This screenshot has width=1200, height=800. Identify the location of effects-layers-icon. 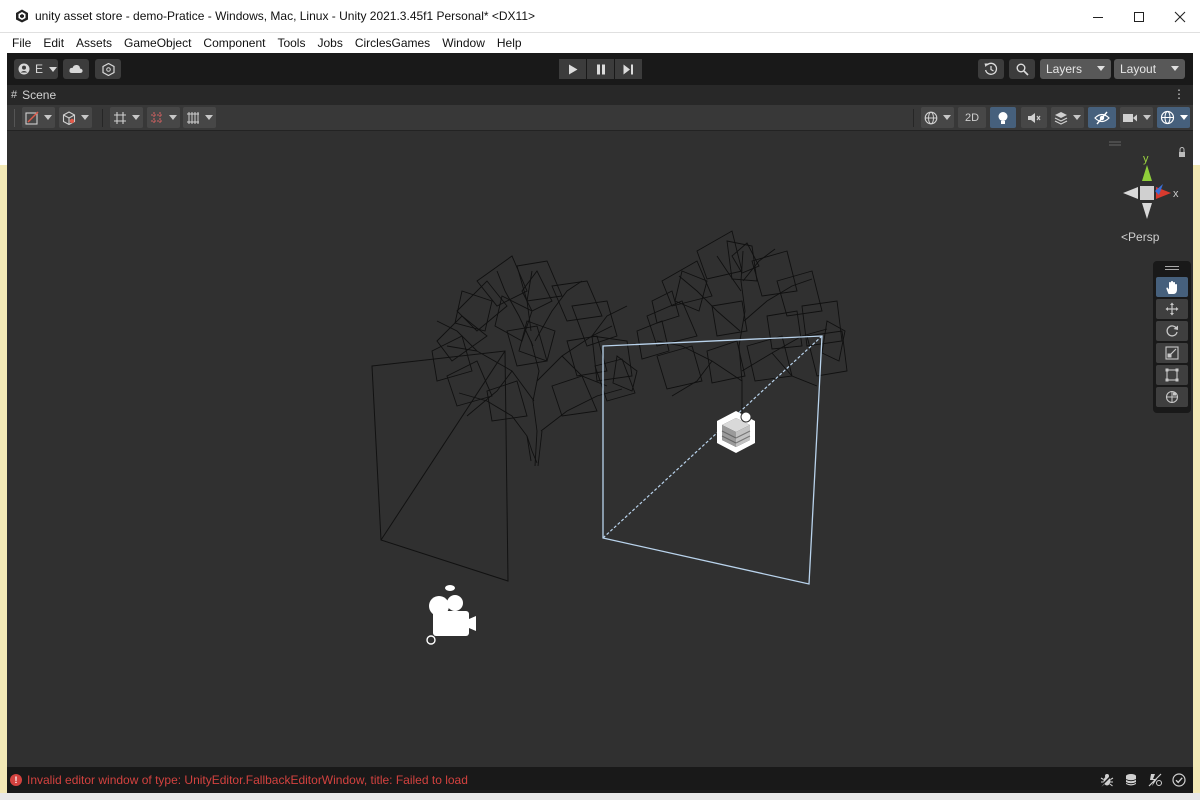
(1061, 118).